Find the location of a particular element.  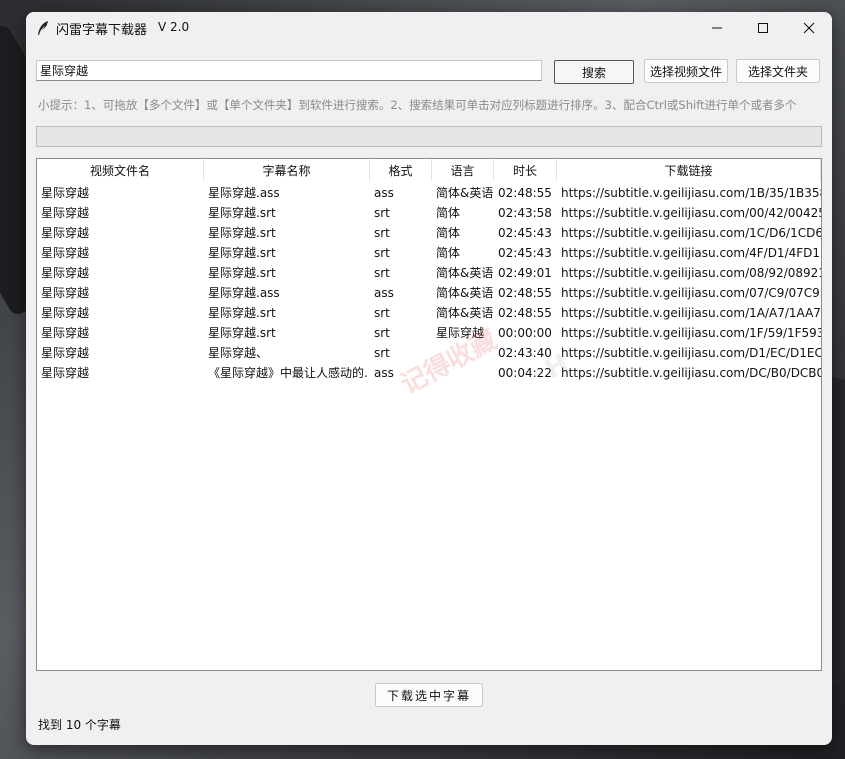

feather-icon is located at coordinates (43, 28).